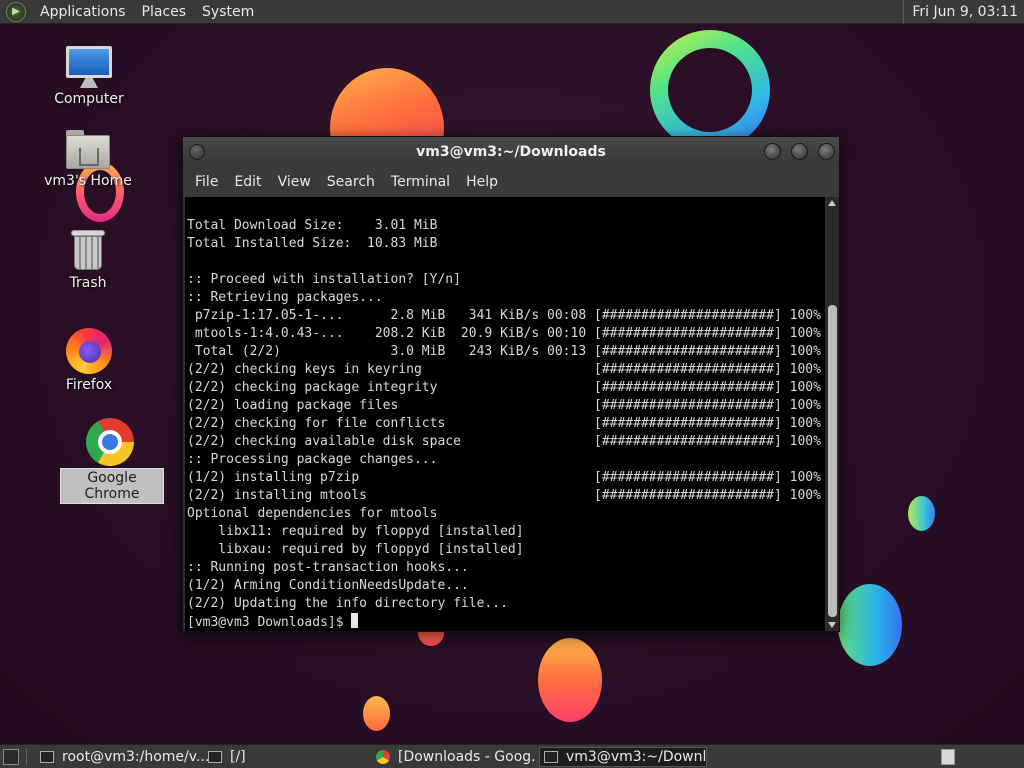  What do you see at coordinates (26, 757) in the screenshot?
I see `panel-separator` at bounding box center [26, 757].